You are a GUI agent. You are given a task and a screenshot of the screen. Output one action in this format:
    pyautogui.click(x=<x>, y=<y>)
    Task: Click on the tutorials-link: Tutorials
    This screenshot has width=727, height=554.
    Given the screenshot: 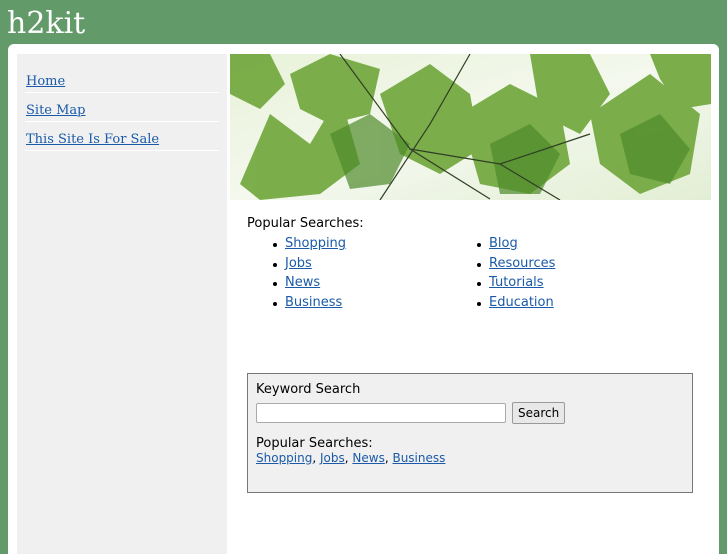 What is the action you would take?
    pyautogui.click(x=516, y=282)
    